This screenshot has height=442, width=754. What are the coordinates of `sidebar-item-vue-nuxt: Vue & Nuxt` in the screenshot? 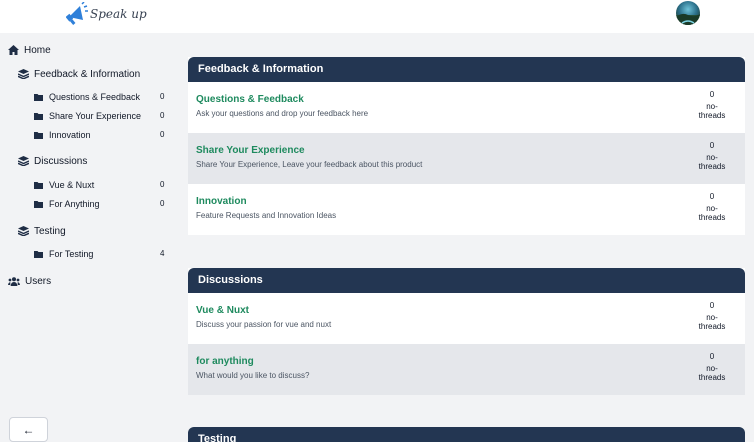 It's located at (64, 185).